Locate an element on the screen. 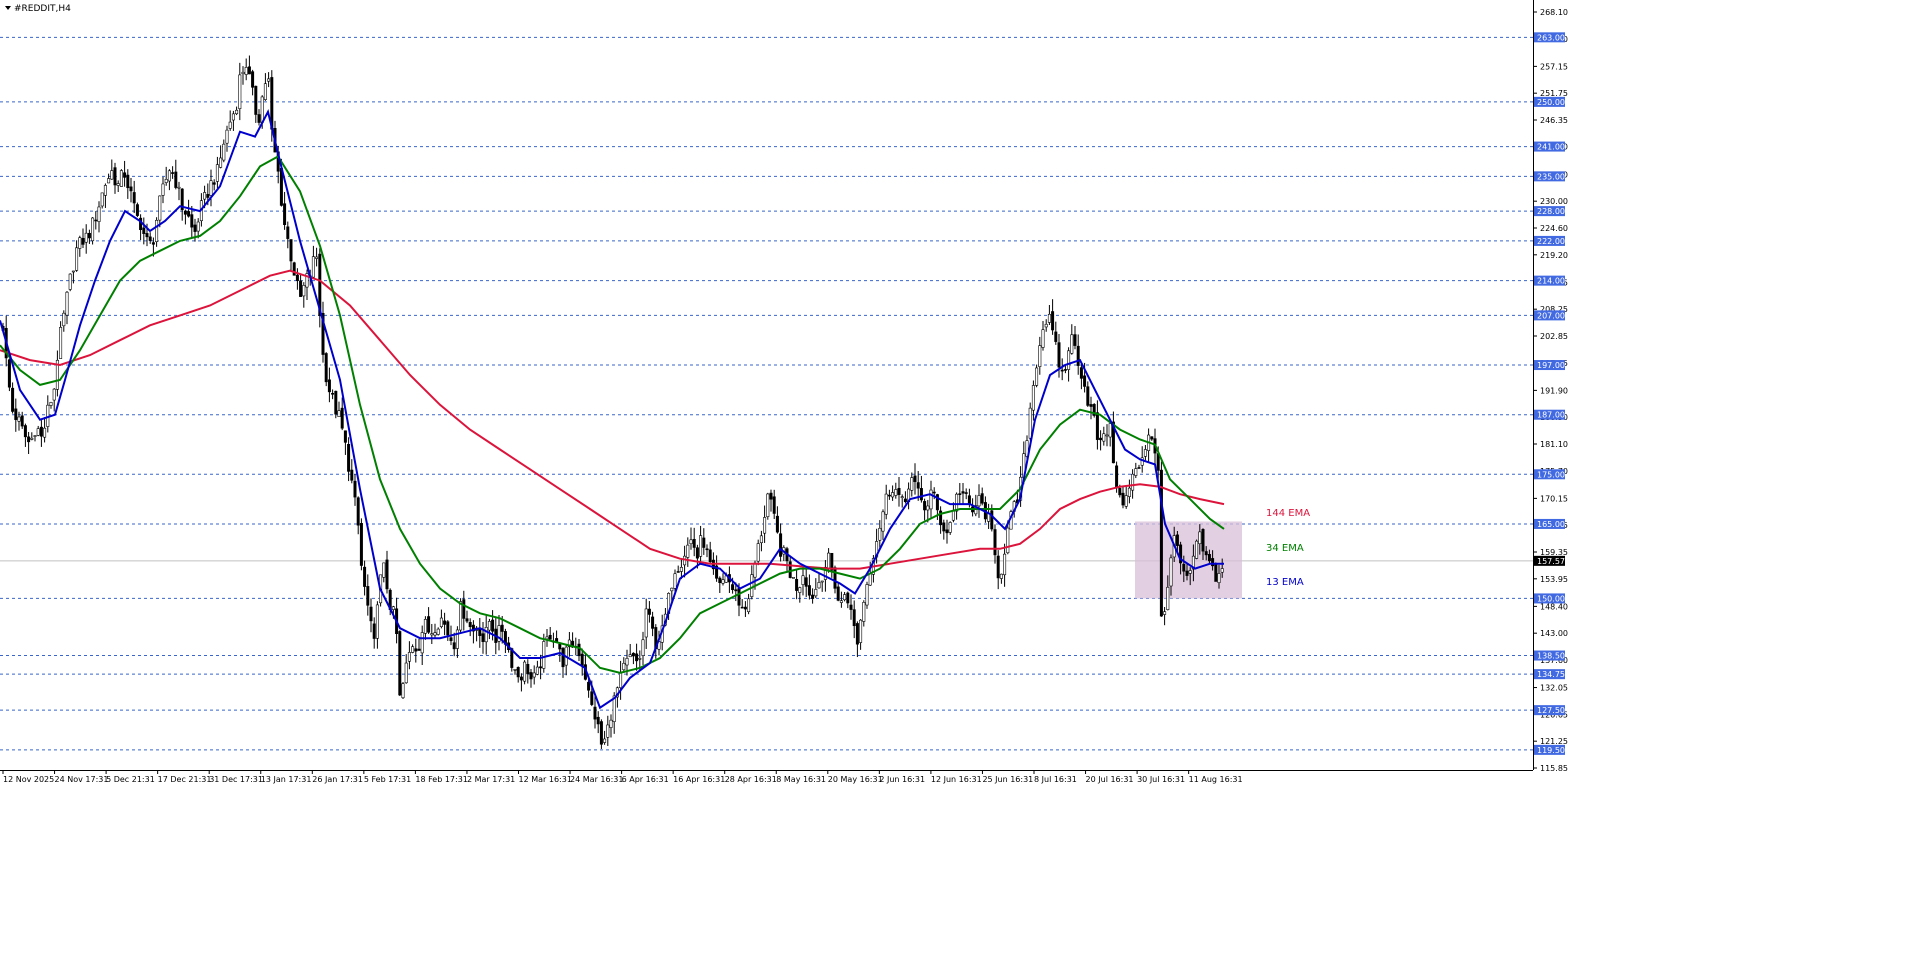 The width and height of the screenshot is (1916, 967). symbol-header: #REDDIT,H4 is located at coordinates (38, 9).